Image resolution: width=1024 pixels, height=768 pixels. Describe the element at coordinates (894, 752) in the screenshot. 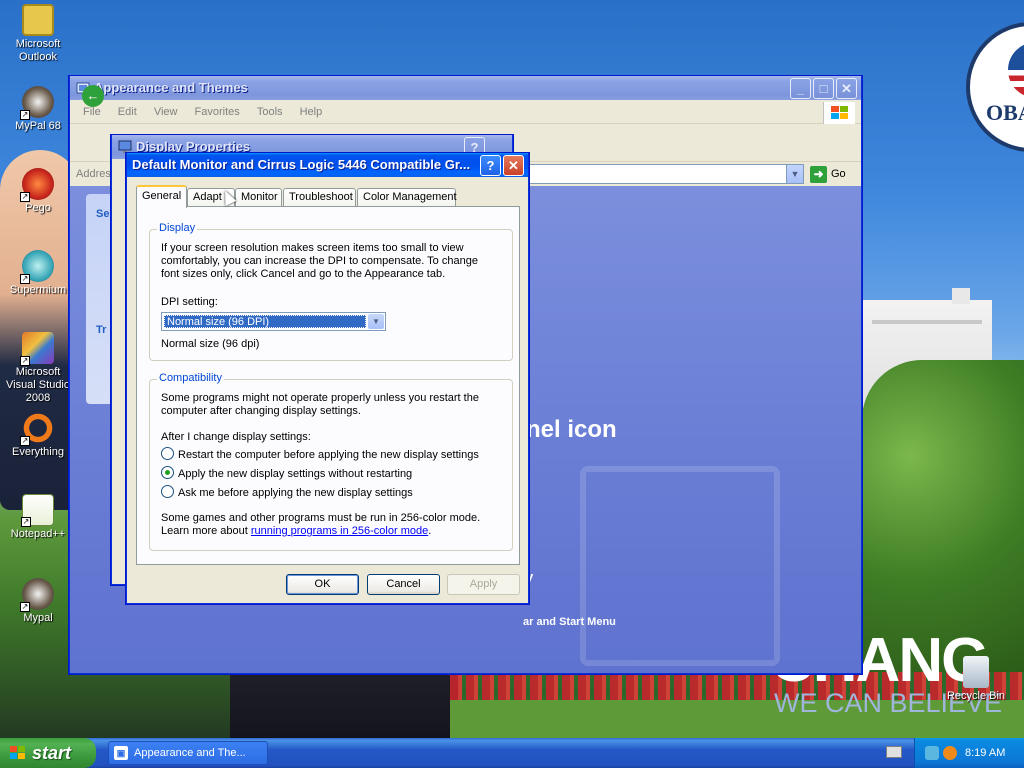

I see `keyboard-language-icon` at that location.